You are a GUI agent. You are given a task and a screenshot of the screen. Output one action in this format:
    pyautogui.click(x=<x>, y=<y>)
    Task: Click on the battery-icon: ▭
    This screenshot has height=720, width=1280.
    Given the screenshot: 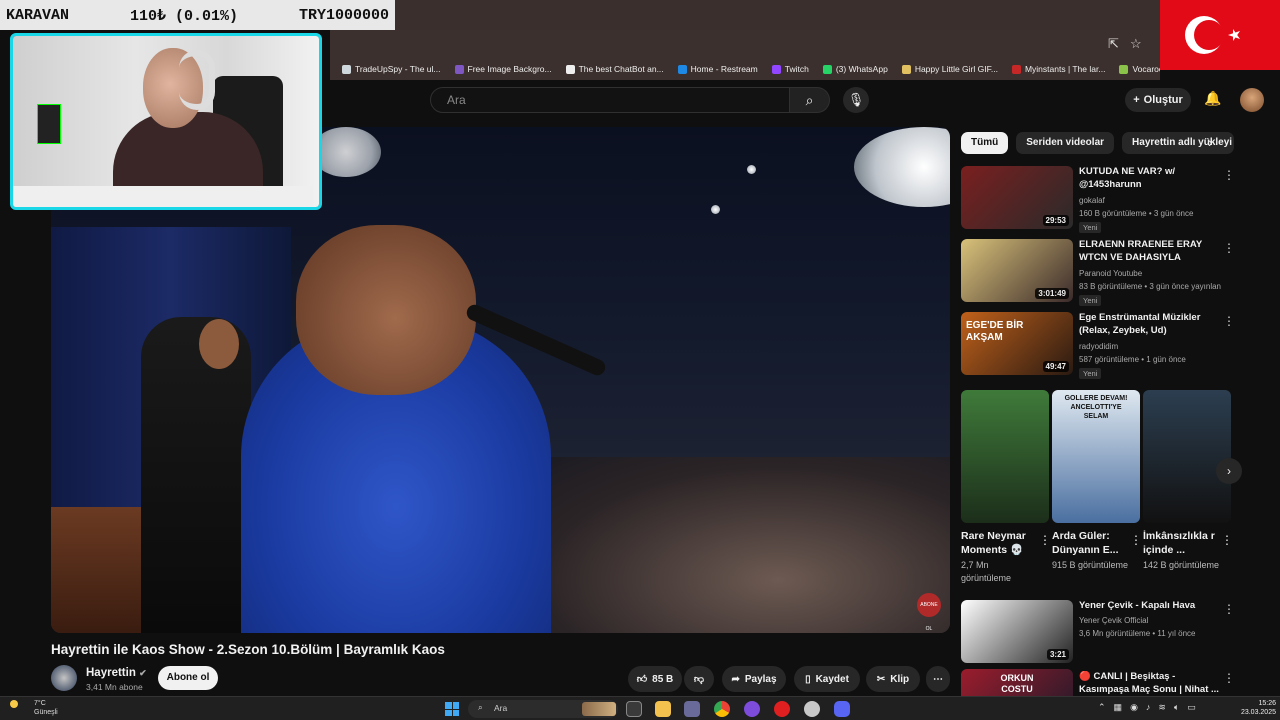 What is the action you would take?
    pyautogui.click(x=1191, y=707)
    